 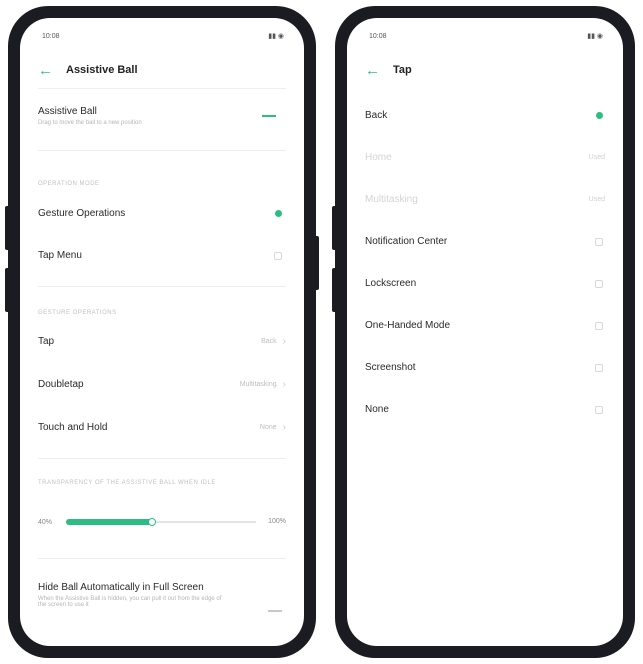 What do you see at coordinates (275, 611) in the screenshot?
I see `hide-ball-switch` at bounding box center [275, 611].